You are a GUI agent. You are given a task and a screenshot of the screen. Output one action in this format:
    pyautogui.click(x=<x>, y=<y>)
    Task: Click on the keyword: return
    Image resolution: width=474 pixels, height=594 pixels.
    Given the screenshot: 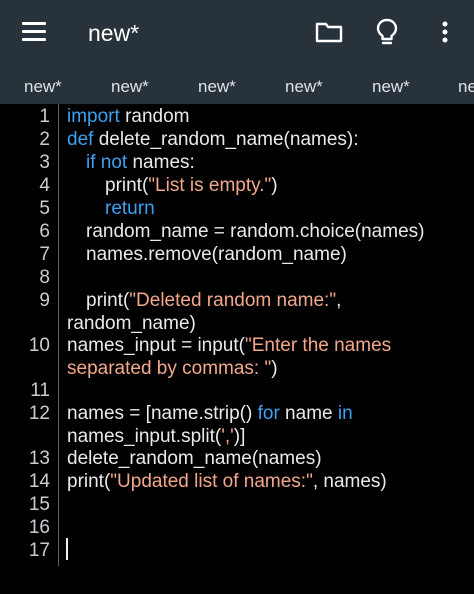 What is the action you would take?
    pyautogui.click(x=130, y=208)
    